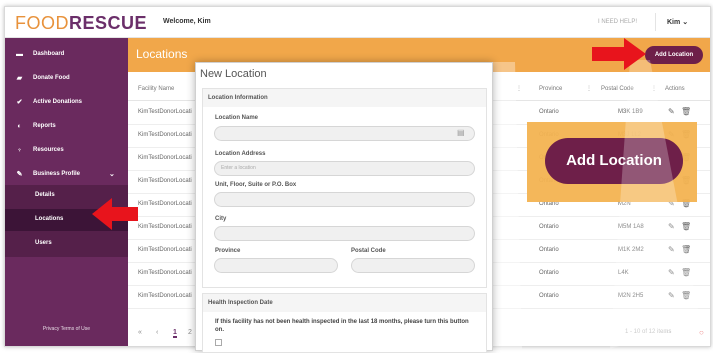 The width and height of the screenshot is (713, 353). I want to click on postal-code-cell: M1K 2M2, so click(631, 250).